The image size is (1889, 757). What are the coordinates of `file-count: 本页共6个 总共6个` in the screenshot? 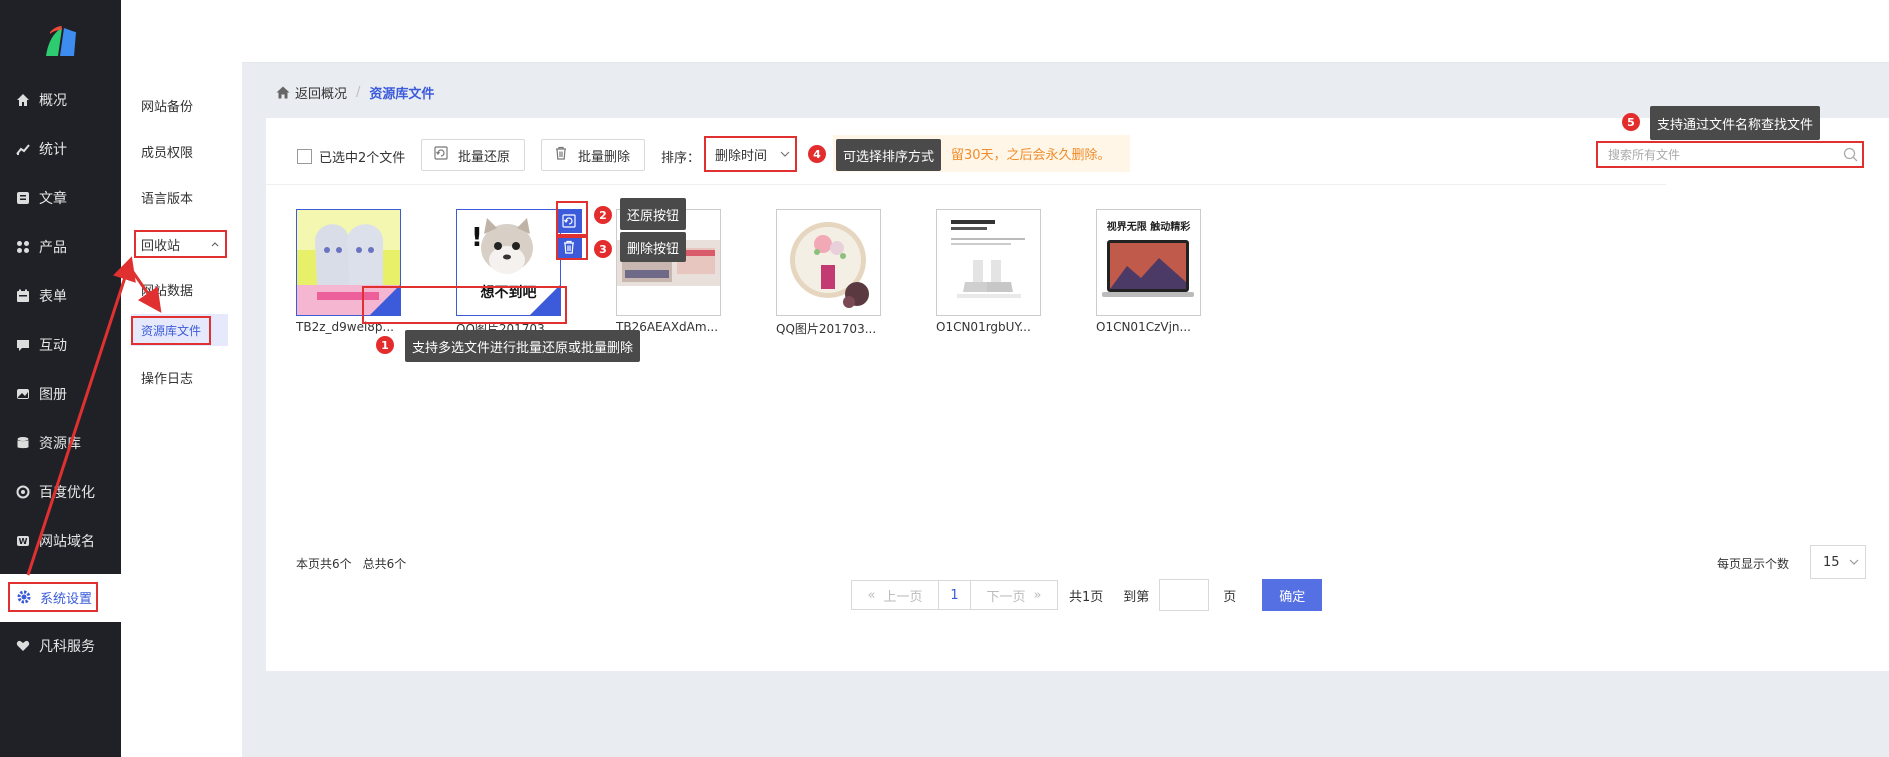 It's located at (356, 563).